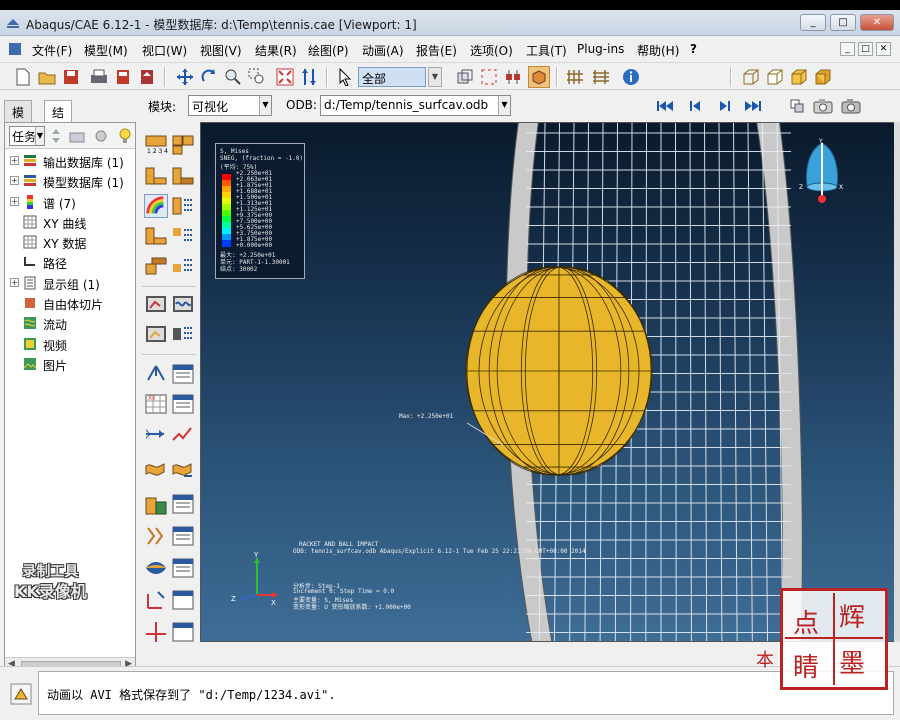  What do you see at coordinates (23, 77) in the screenshot?
I see `new-file-icon` at bounding box center [23, 77].